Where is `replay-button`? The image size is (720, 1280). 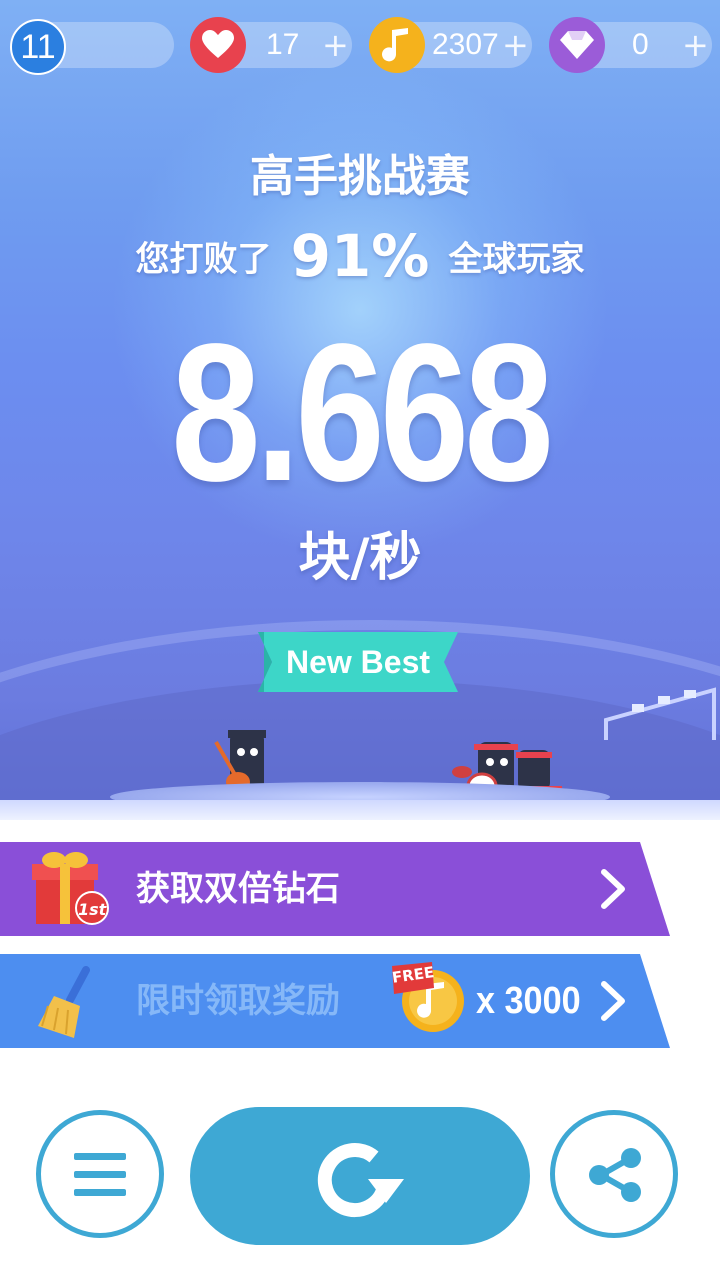 replay-button is located at coordinates (360, 1176).